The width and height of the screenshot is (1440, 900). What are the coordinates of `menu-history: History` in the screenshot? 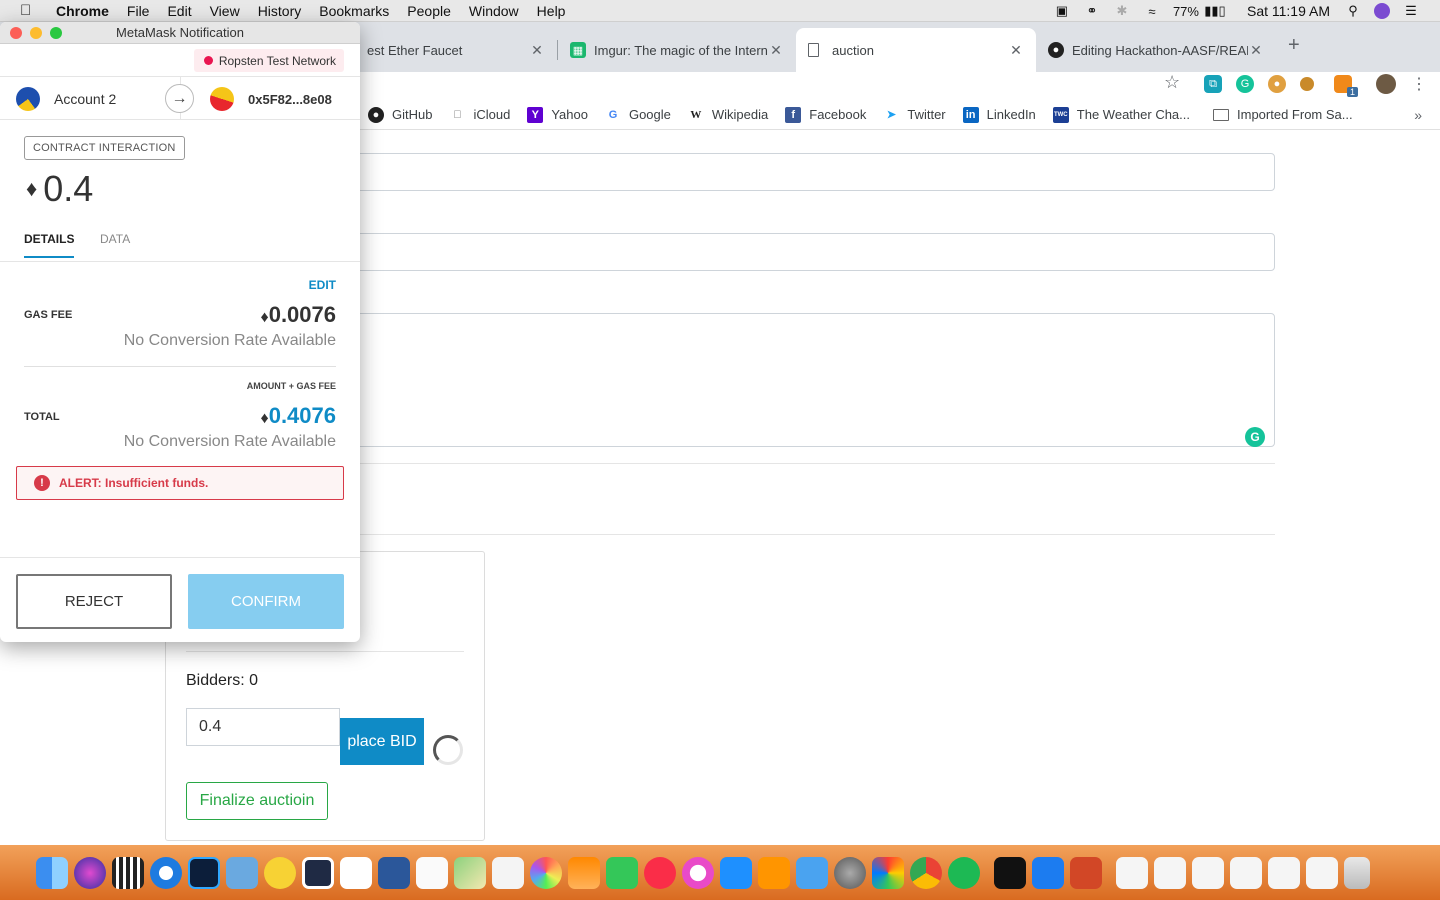 It's located at (280, 11).